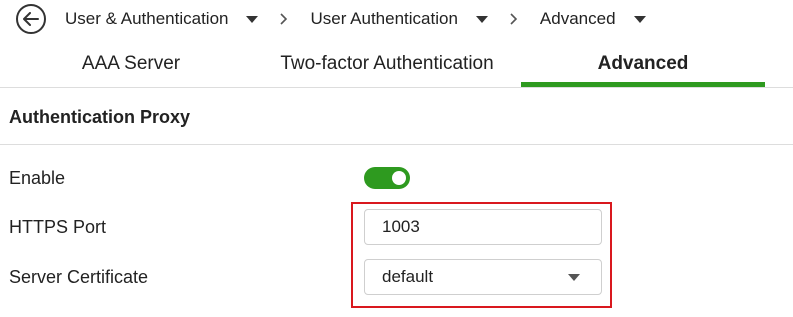  What do you see at coordinates (387, 178) in the screenshot?
I see `enable-toggle` at bounding box center [387, 178].